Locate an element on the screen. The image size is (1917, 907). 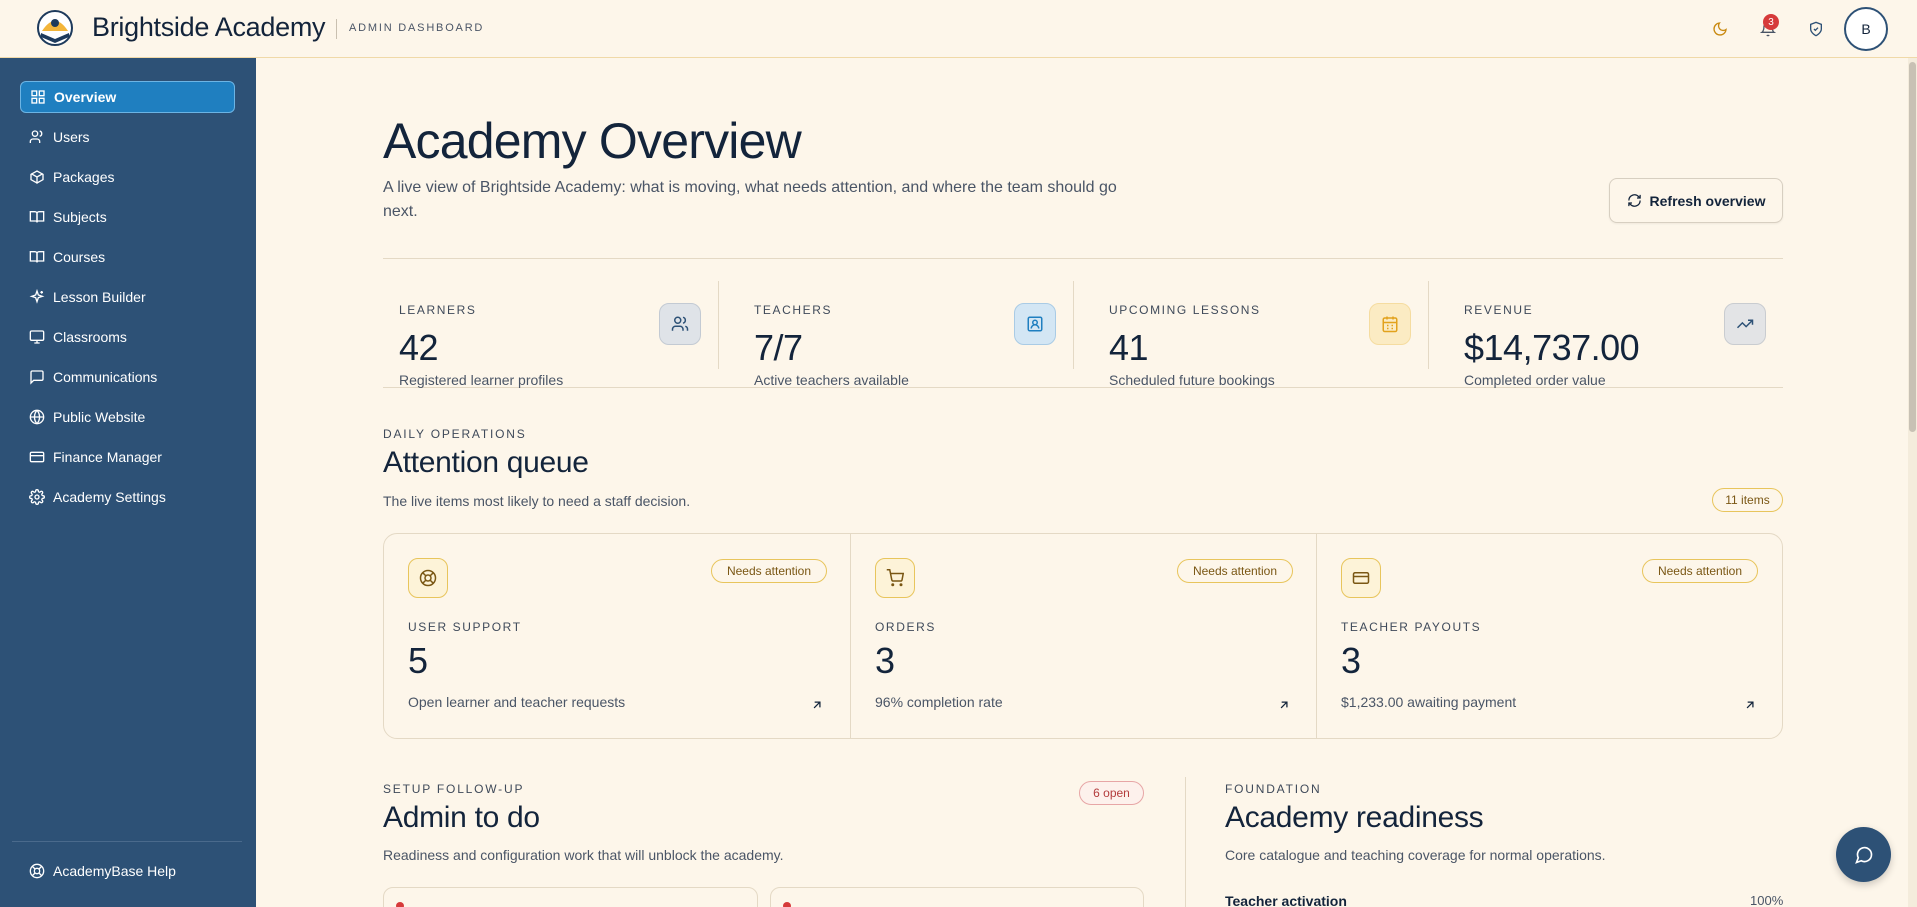
stat-desc: Scheduled future bookings is located at coordinates (1192, 380).